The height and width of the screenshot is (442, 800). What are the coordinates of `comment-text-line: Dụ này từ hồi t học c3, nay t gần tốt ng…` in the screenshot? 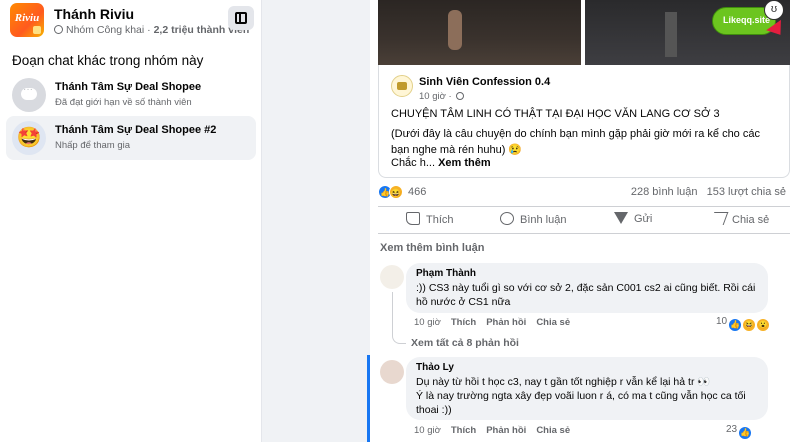 It's located at (563, 382).